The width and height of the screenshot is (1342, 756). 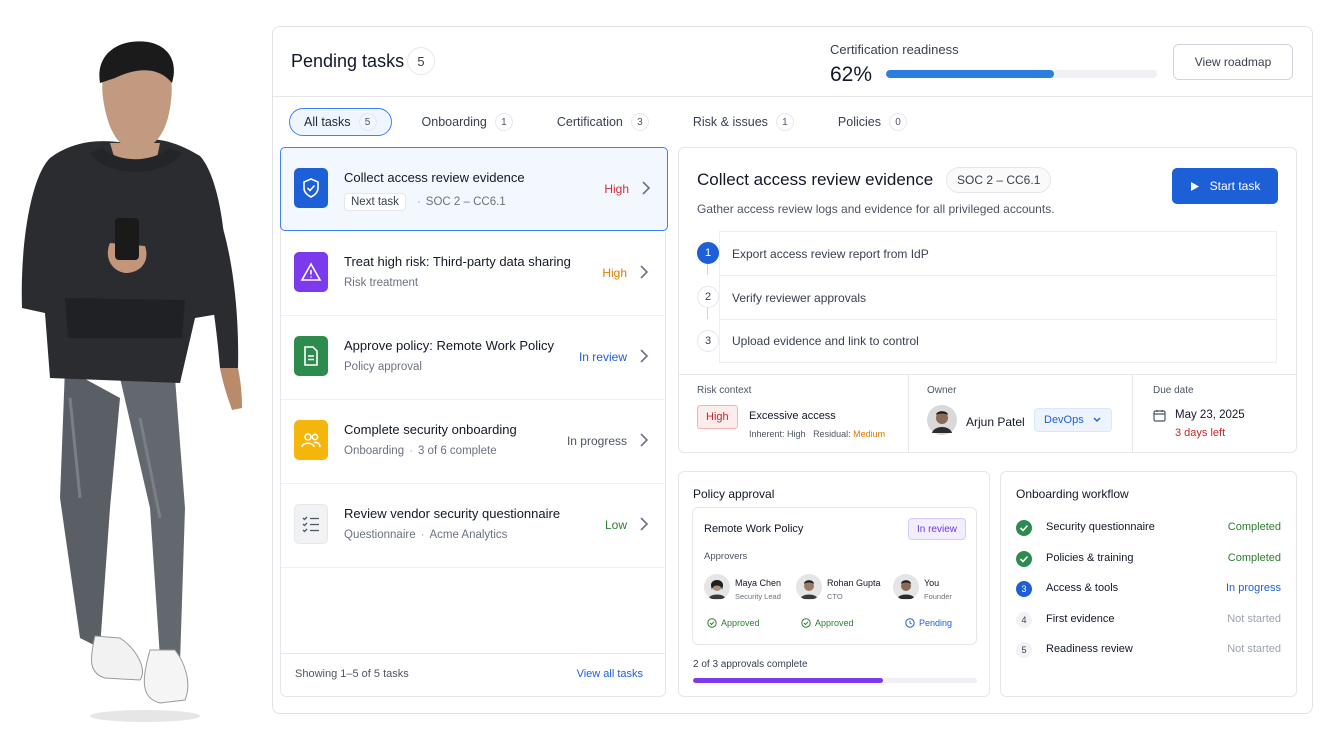 What do you see at coordinates (1148, 528) in the screenshot?
I see `workflow-step: Security questionnaire Completed` at bounding box center [1148, 528].